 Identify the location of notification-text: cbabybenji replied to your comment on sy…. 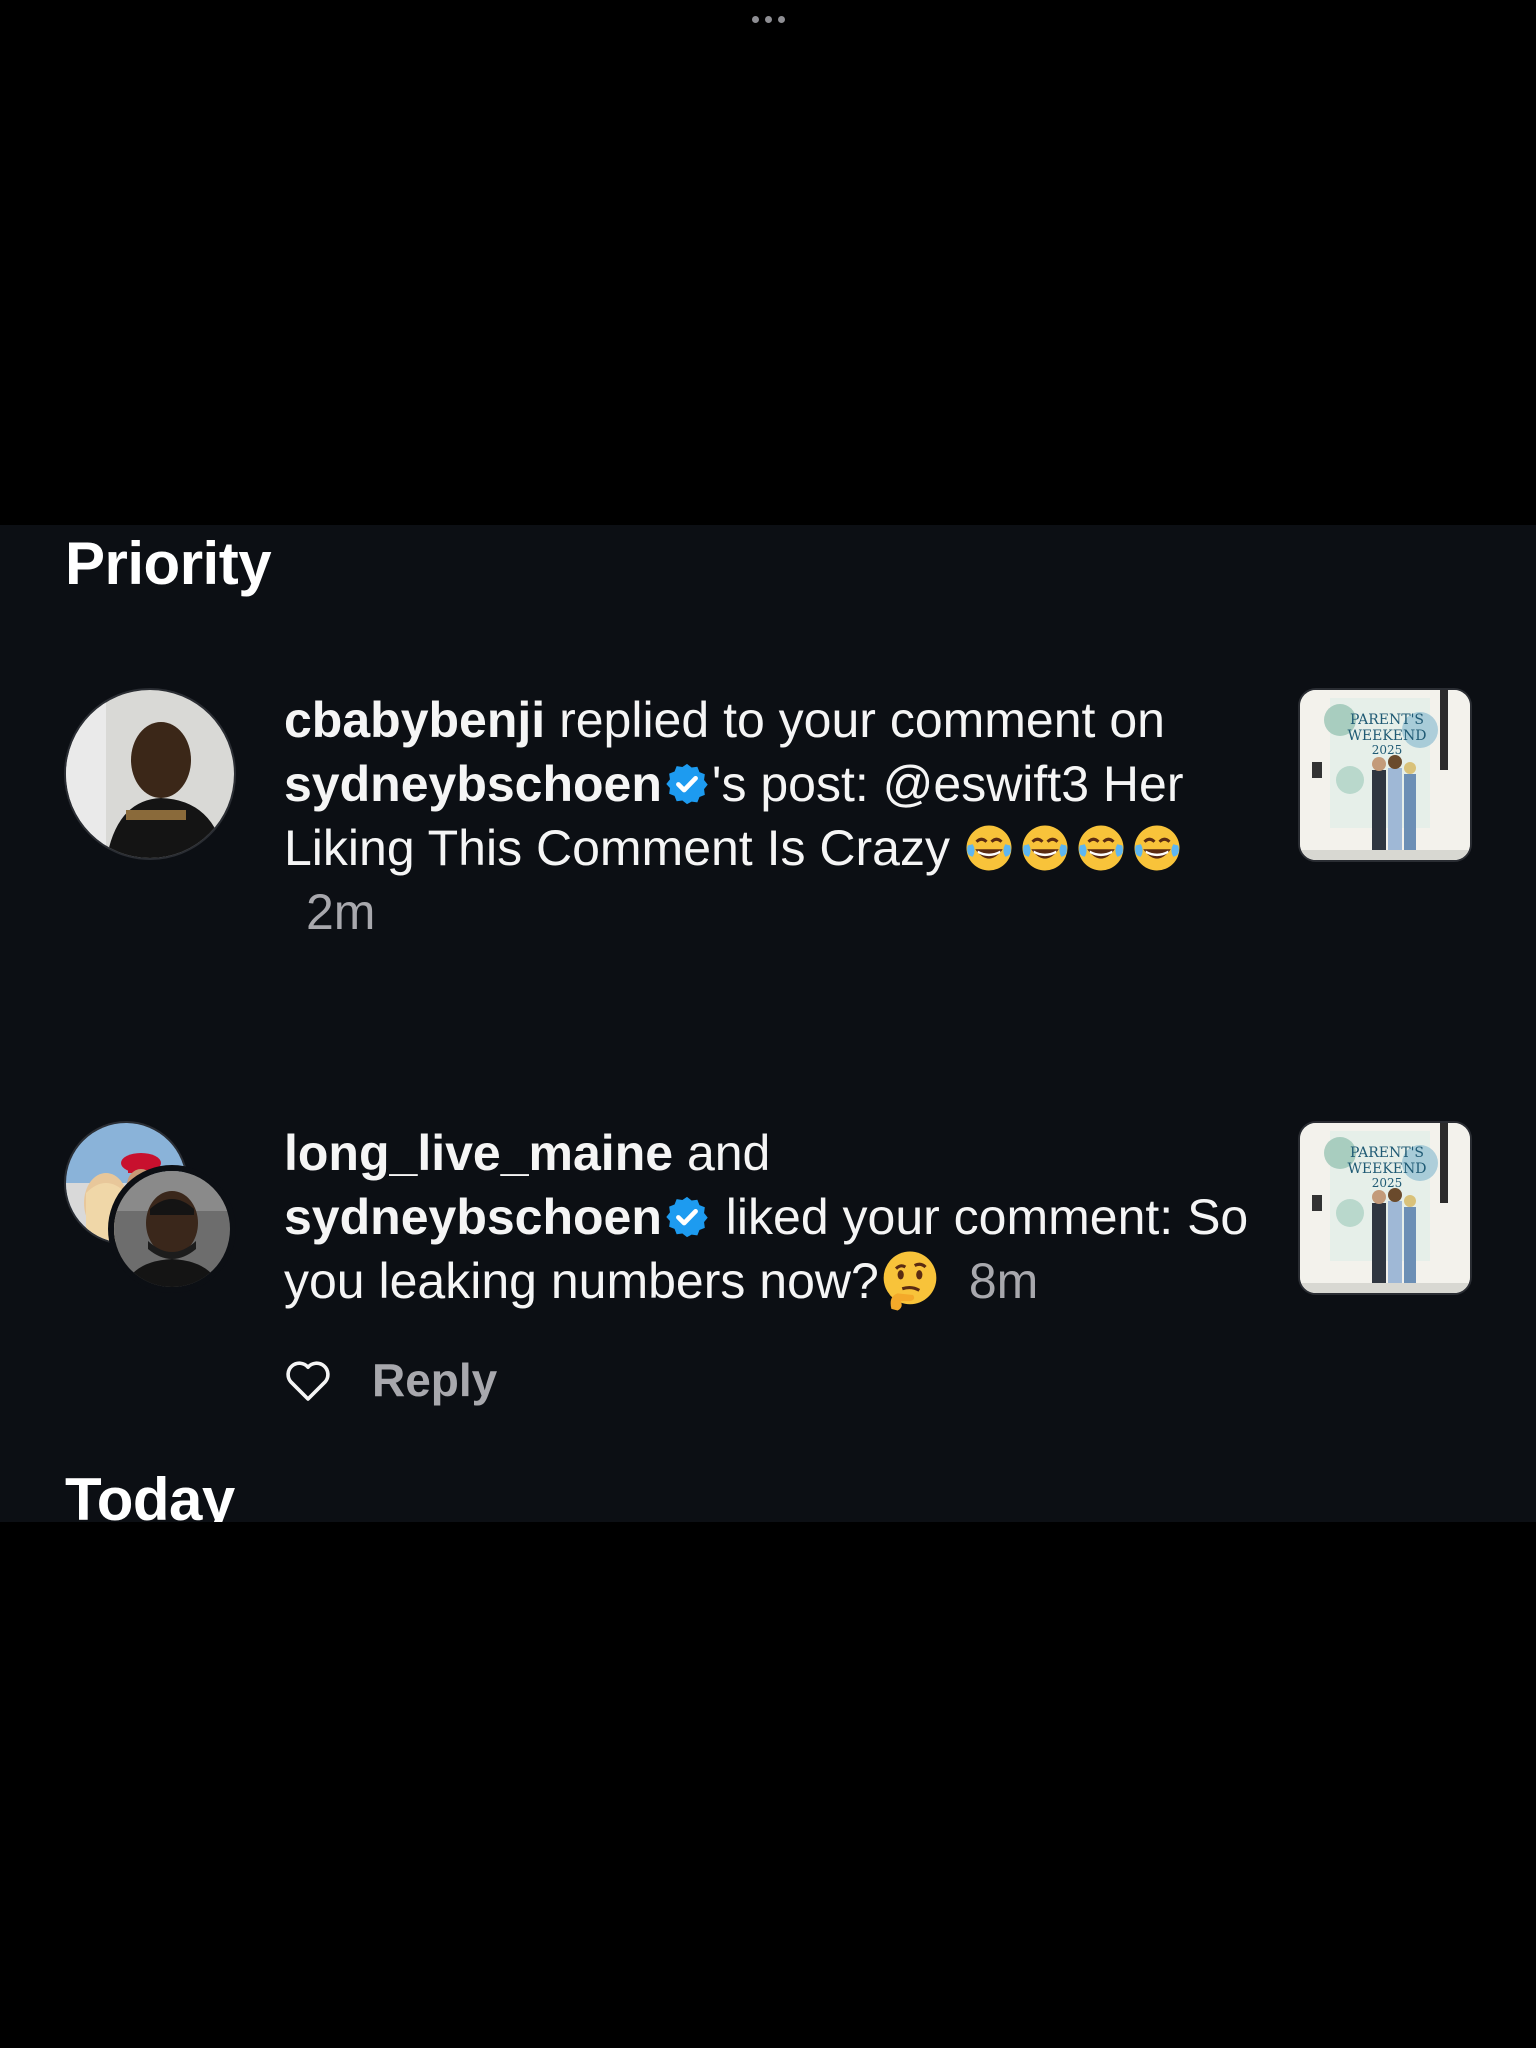
(774, 816).